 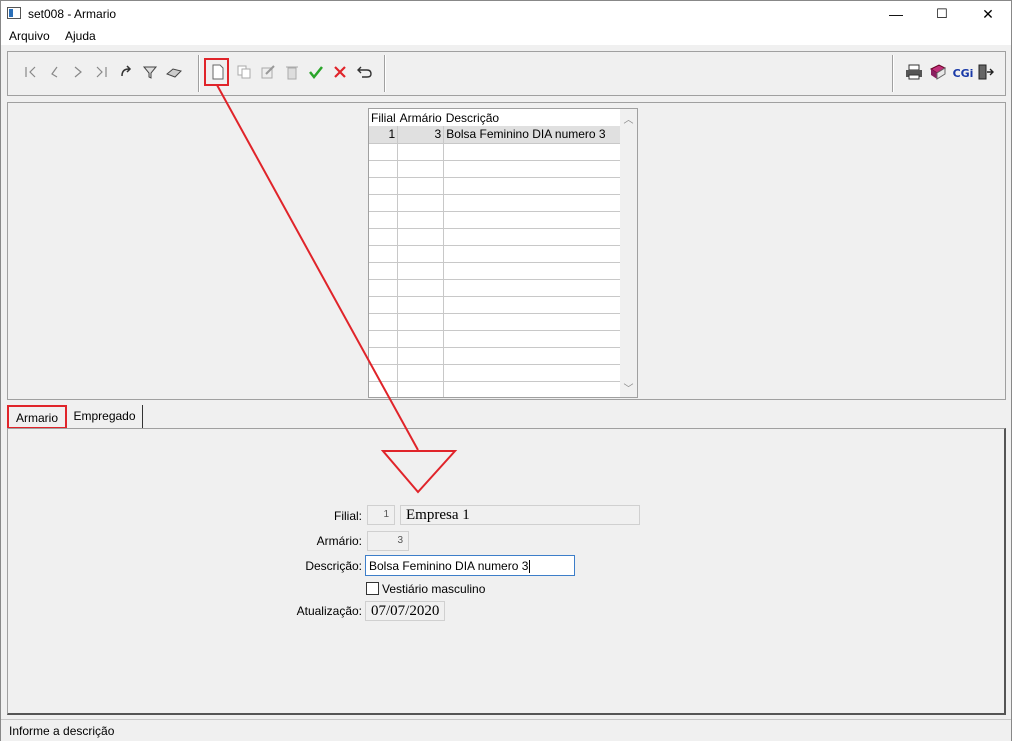 I want to click on tab-armario: Armario, so click(x=37, y=417).